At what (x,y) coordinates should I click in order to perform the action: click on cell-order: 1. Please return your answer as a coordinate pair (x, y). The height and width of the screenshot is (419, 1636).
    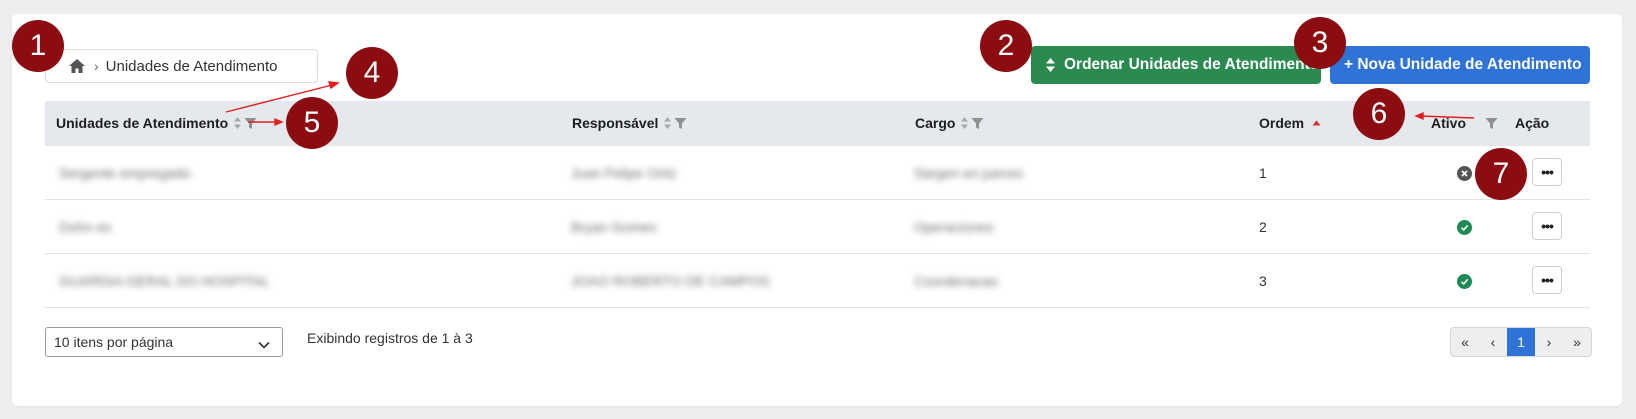
    Looking at the image, I should click on (1263, 173).